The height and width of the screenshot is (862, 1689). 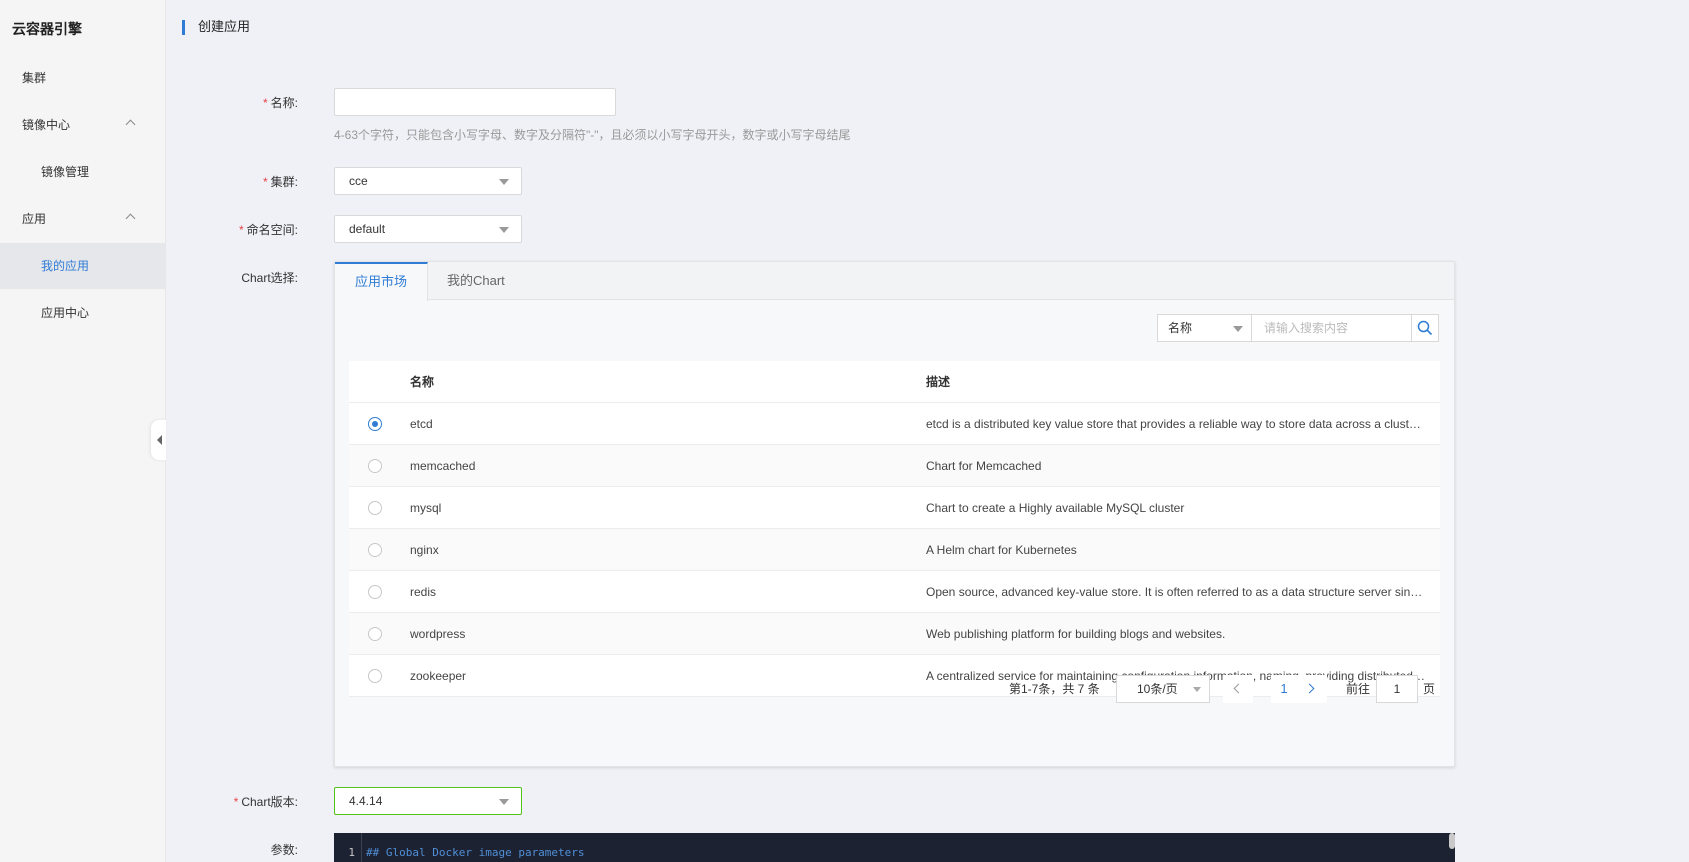 I want to click on next-page-button, so click(x=1312, y=689).